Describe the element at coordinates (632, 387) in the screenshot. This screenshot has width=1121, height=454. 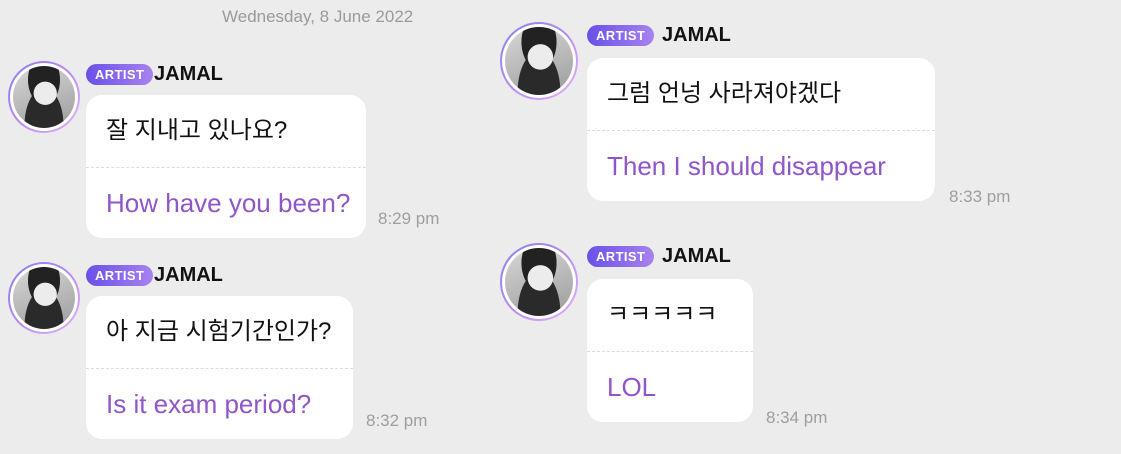
I see `translation-text: LOL` at that location.